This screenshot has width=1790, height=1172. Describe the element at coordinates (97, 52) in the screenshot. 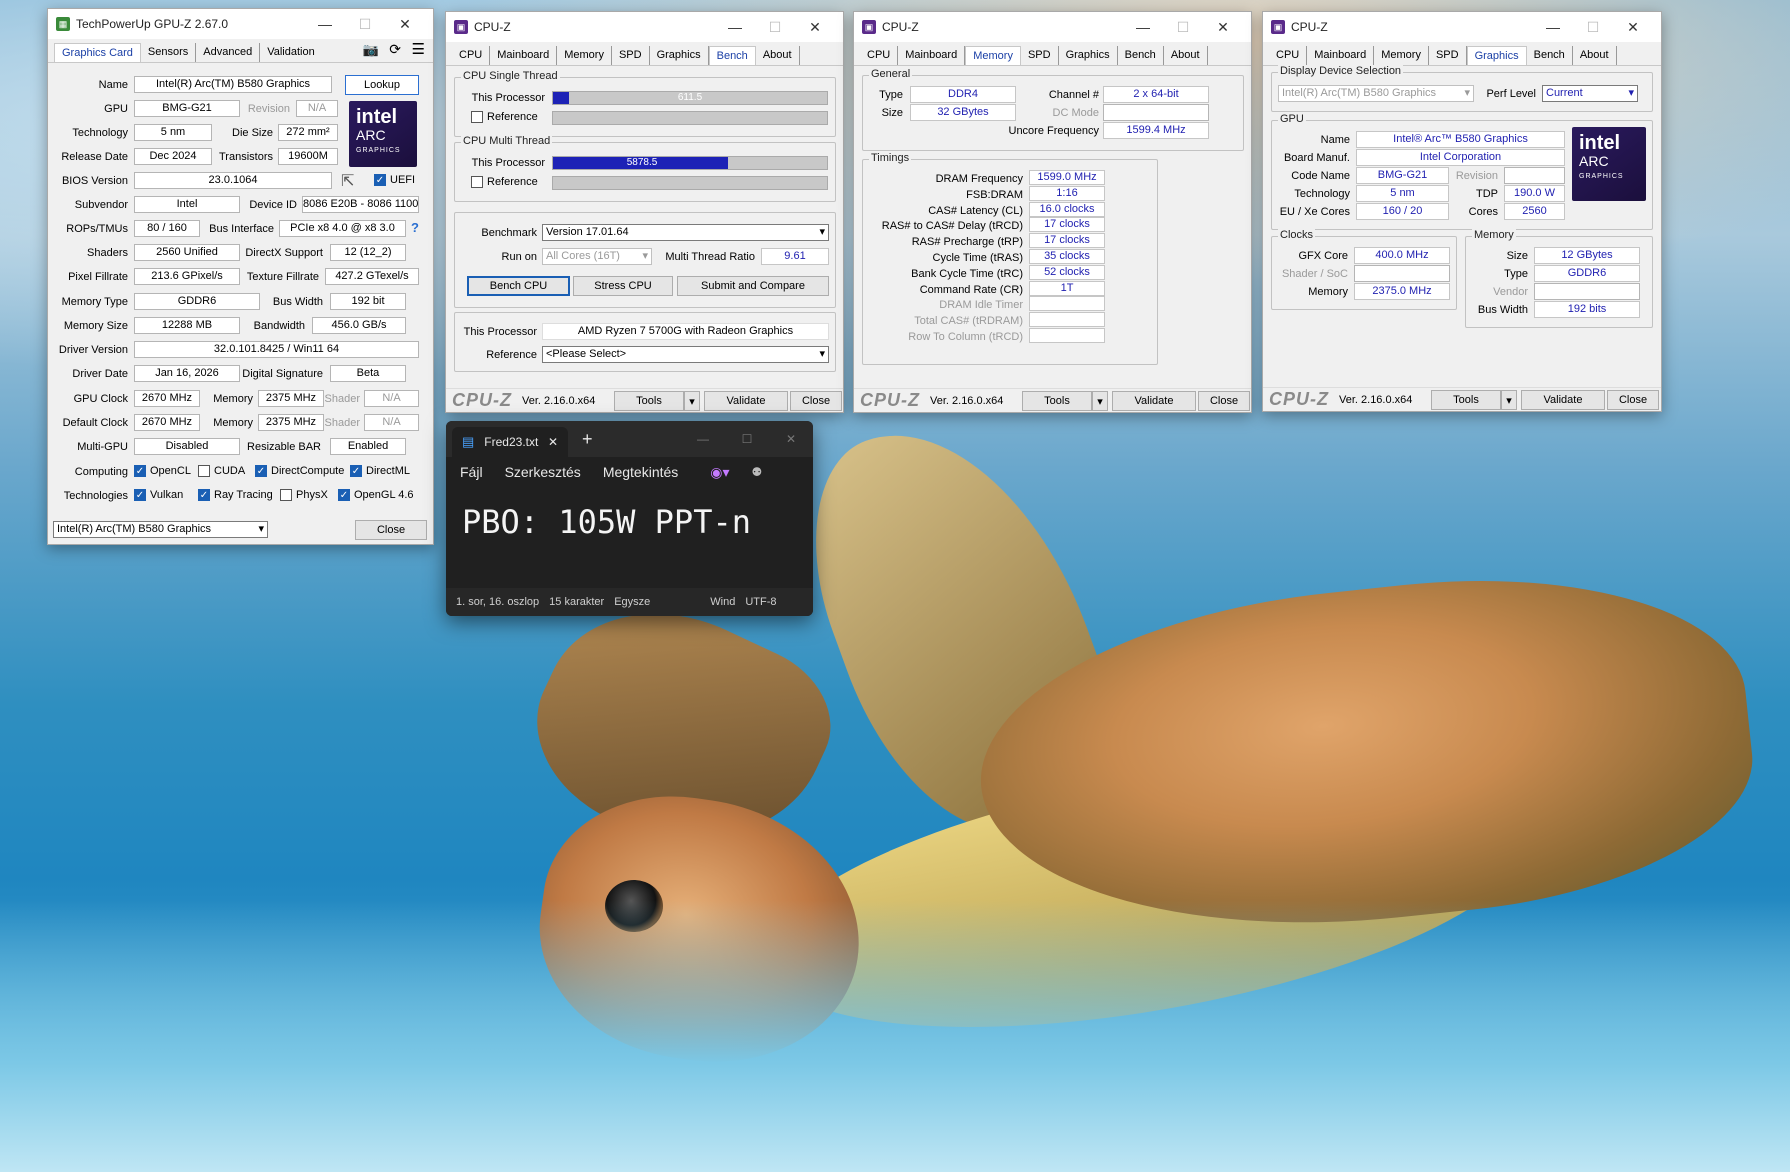

I see `tab-graphics-card: Graphics Card` at that location.